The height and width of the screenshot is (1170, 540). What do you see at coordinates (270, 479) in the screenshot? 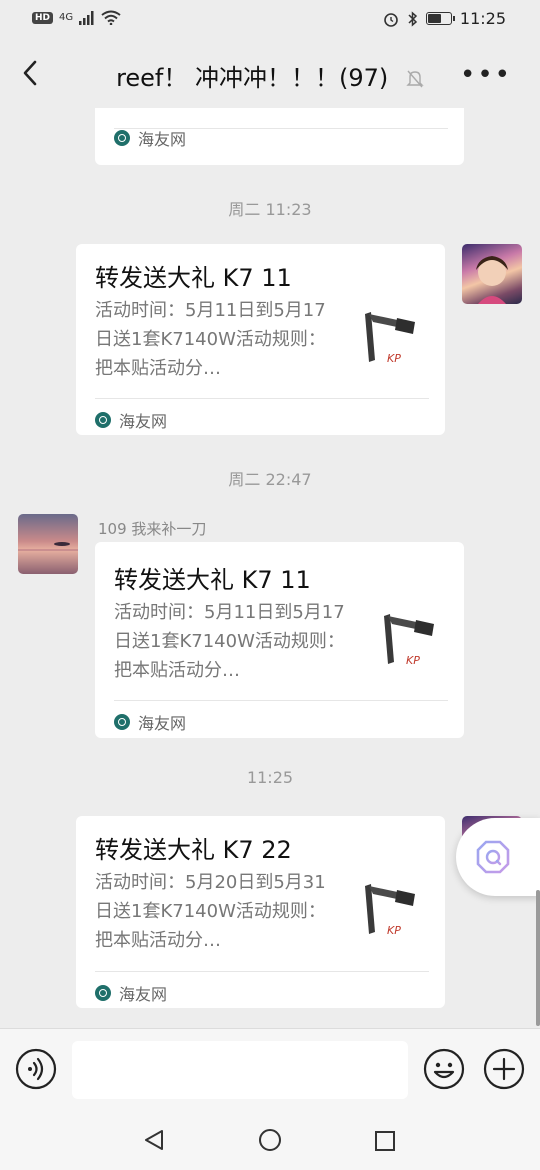
I see `timestamp: 周二 22:47` at bounding box center [270, 479].